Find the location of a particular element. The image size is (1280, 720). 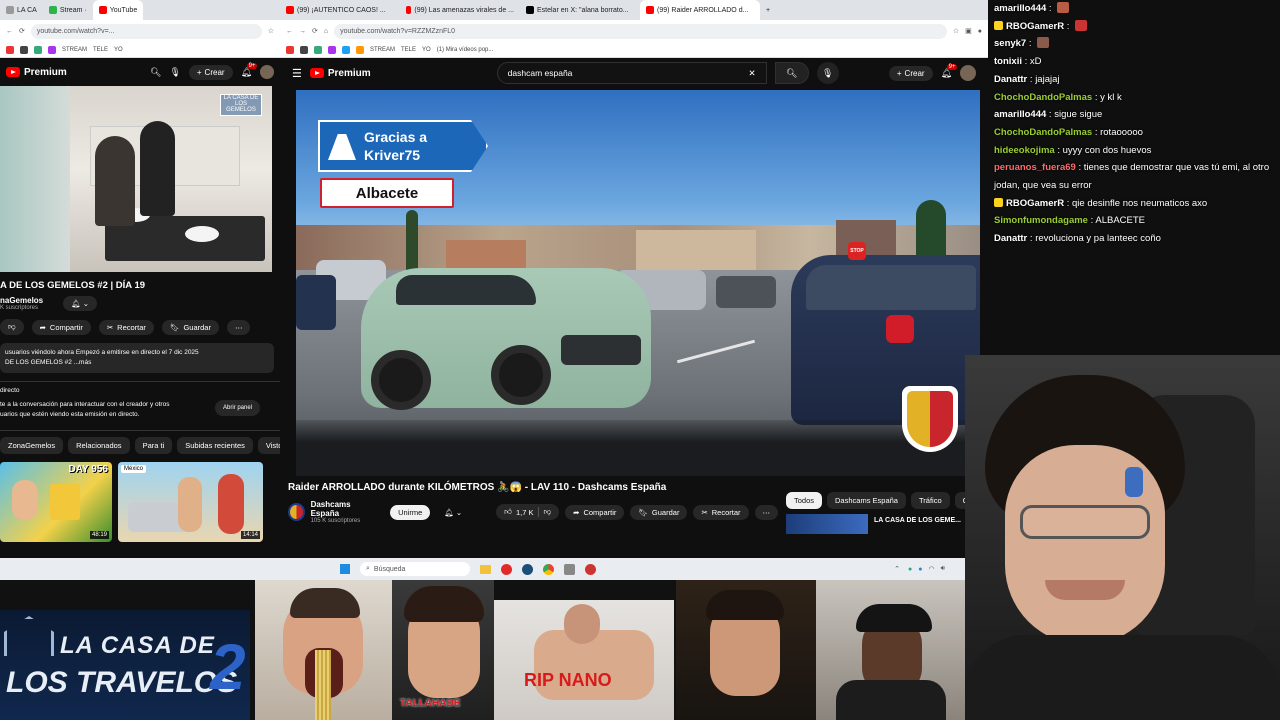

like-button: 👍︎ 1,7 K 👎︎ is located at coordinates (528, 512).